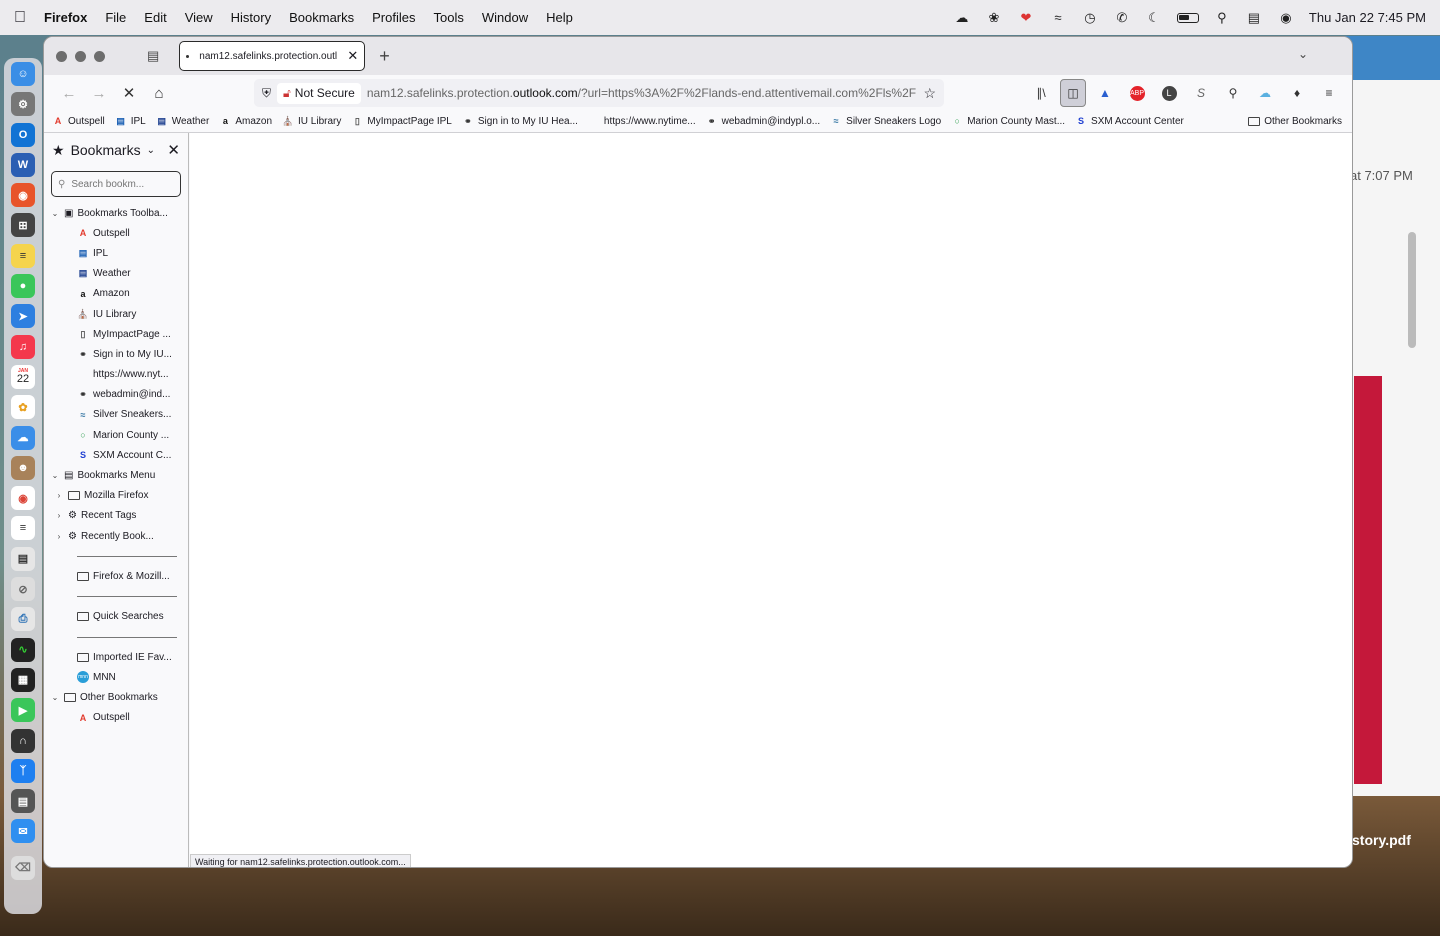  Describe the element at coordinates (885, 121) in the screenshot. I see `toolbar-bookmark: ≈ Silver Sneakers Logo` at that location.